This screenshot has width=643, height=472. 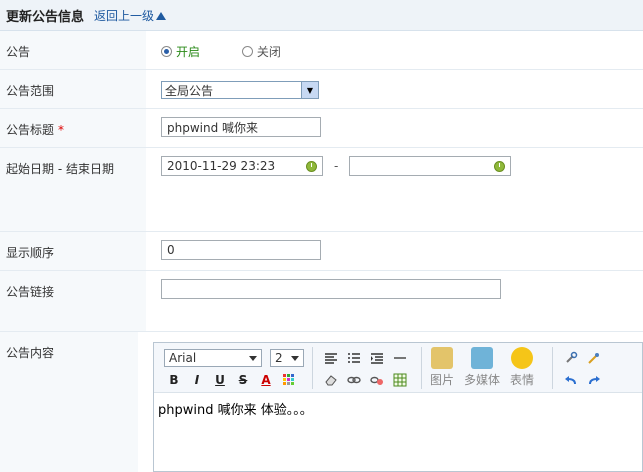 What do you see at coordinates (240, 90) in the screenshot?
I see `scope-select: 全局公告 ▼` at bounding box center [240, 90].